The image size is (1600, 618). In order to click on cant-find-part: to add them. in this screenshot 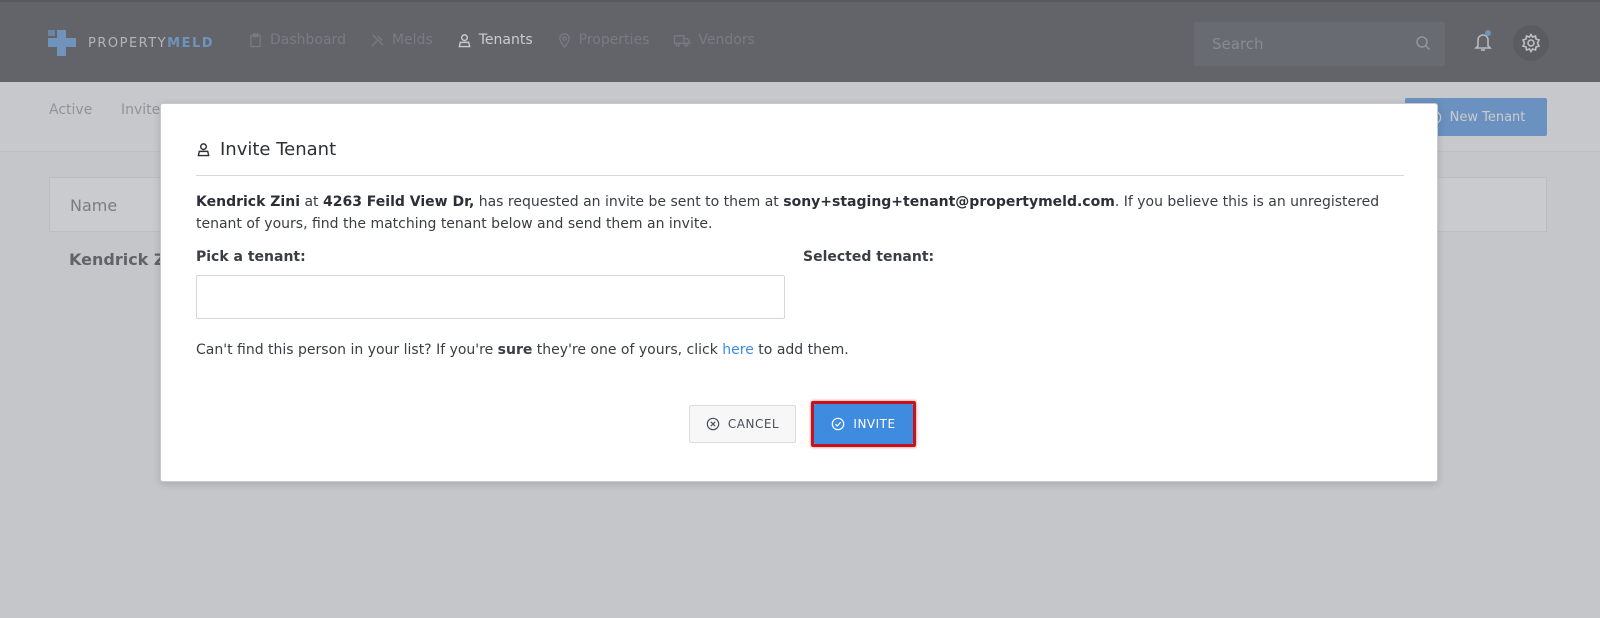, I will do `click(801, 350)`.